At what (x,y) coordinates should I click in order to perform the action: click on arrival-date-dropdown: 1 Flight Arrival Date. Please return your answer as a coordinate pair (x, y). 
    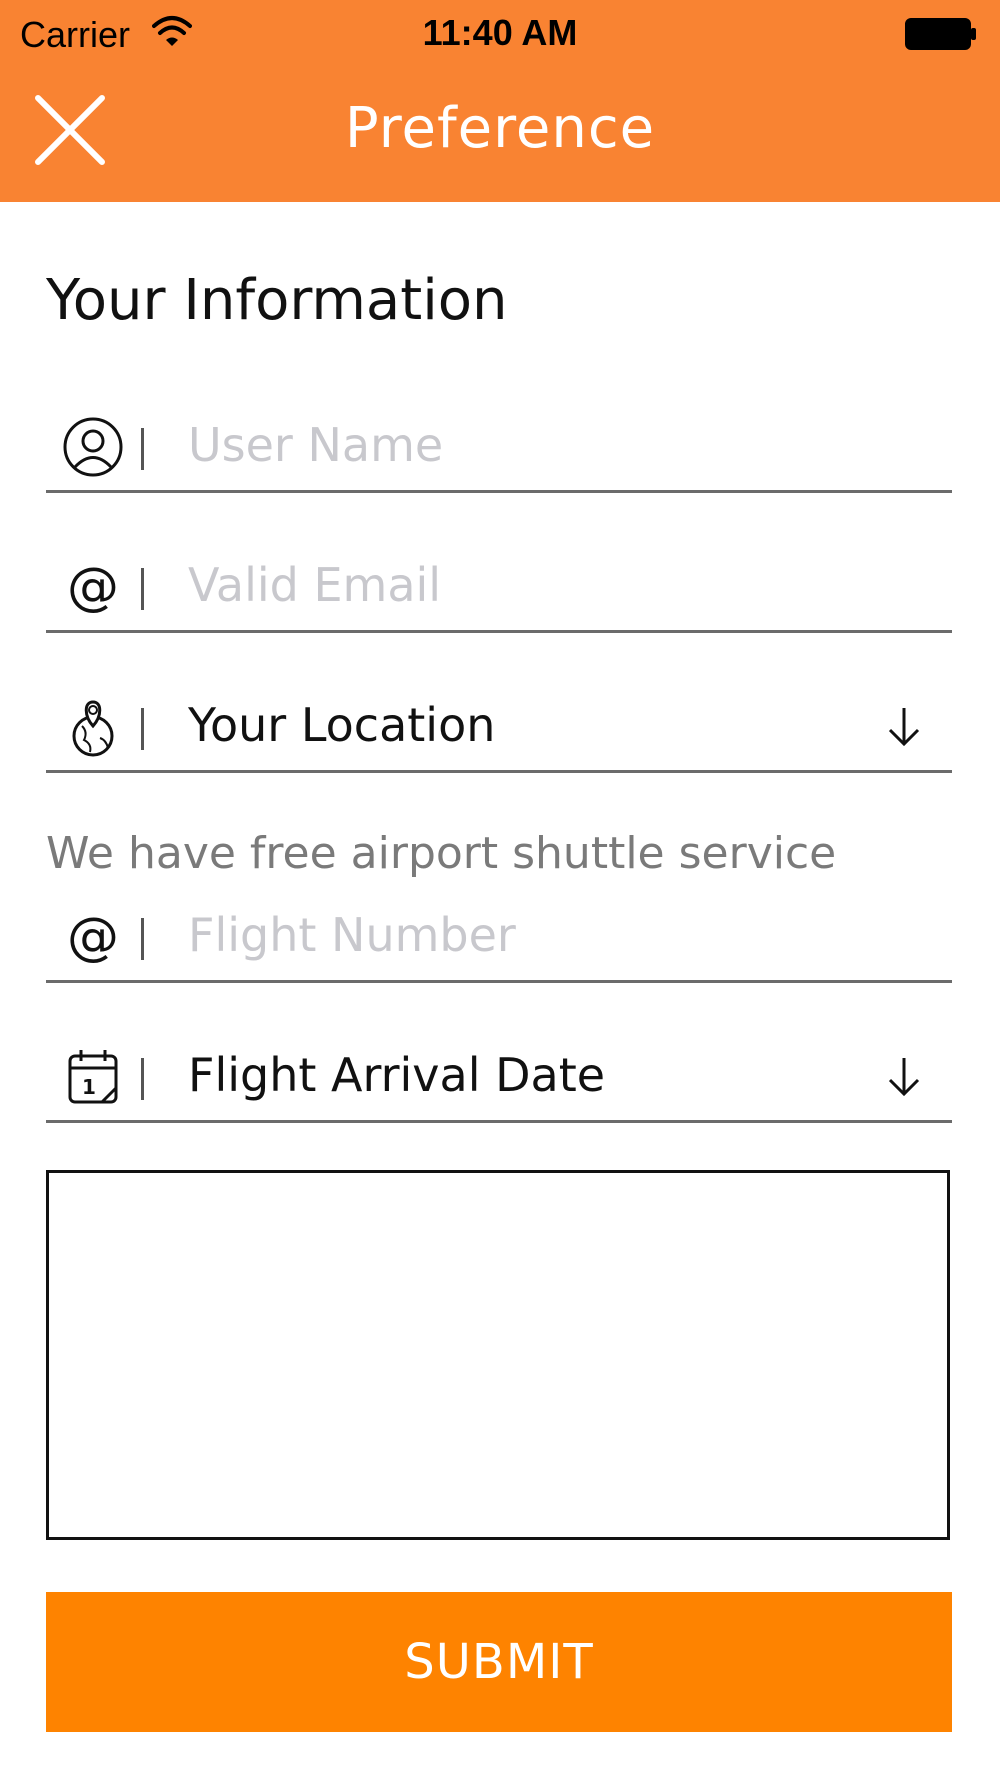
    Looking at the image, I should click on (499, 1073).